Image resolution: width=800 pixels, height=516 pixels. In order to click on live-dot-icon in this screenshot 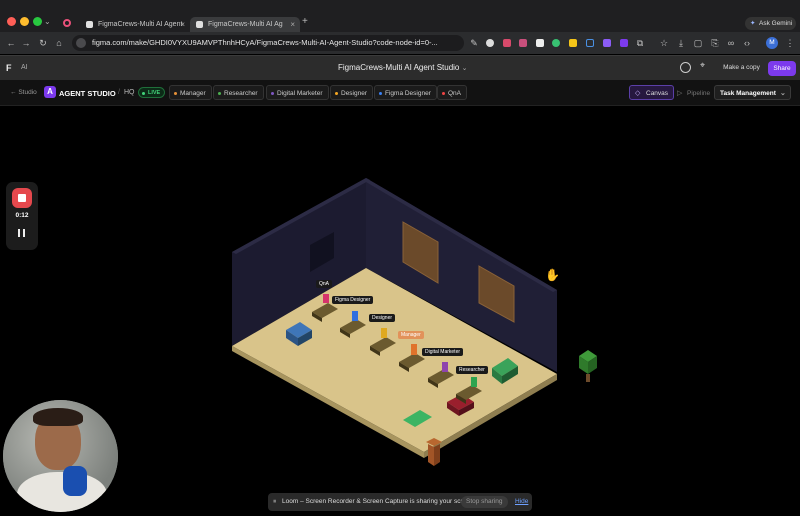, I will do `click(143, 93)`.